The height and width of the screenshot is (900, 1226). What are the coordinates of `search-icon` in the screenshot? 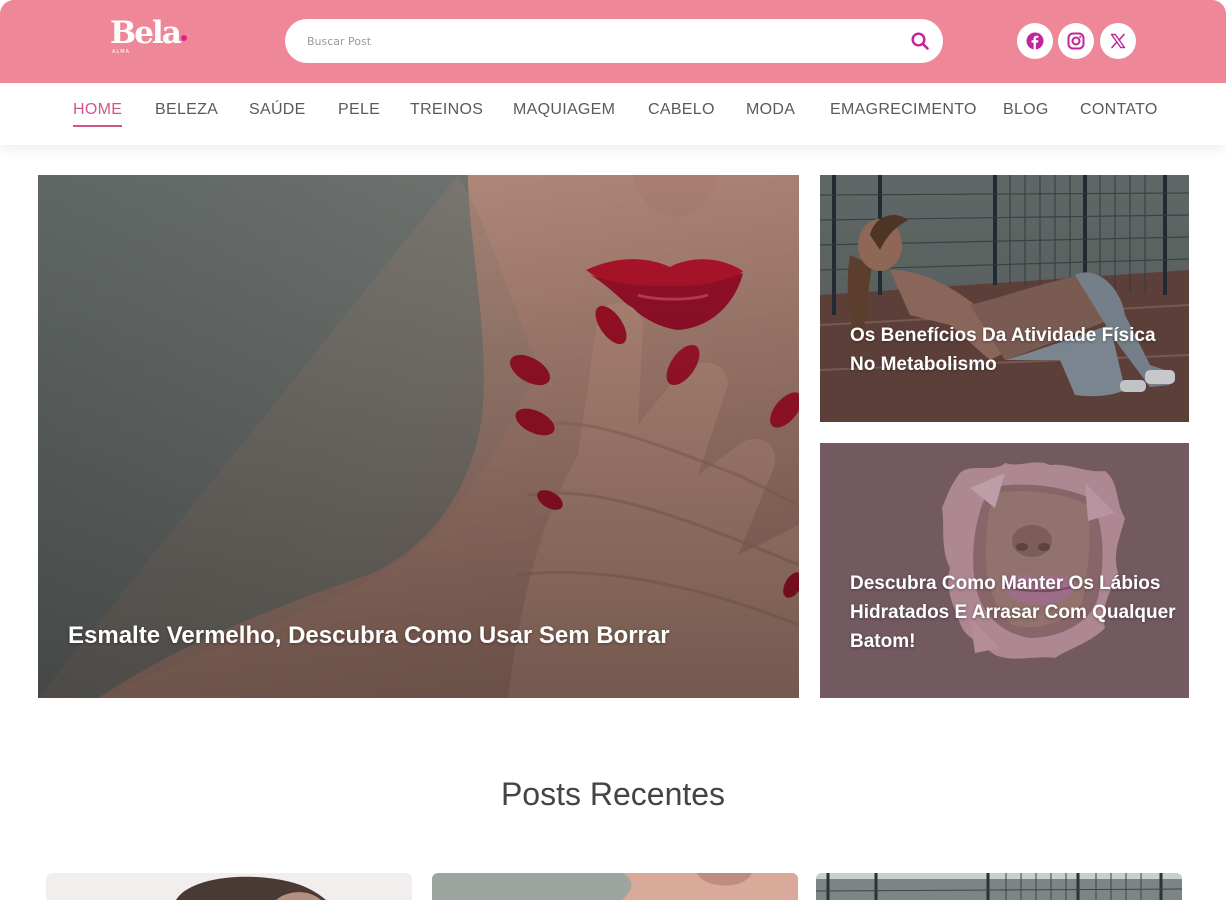 It's located at (920, 41).